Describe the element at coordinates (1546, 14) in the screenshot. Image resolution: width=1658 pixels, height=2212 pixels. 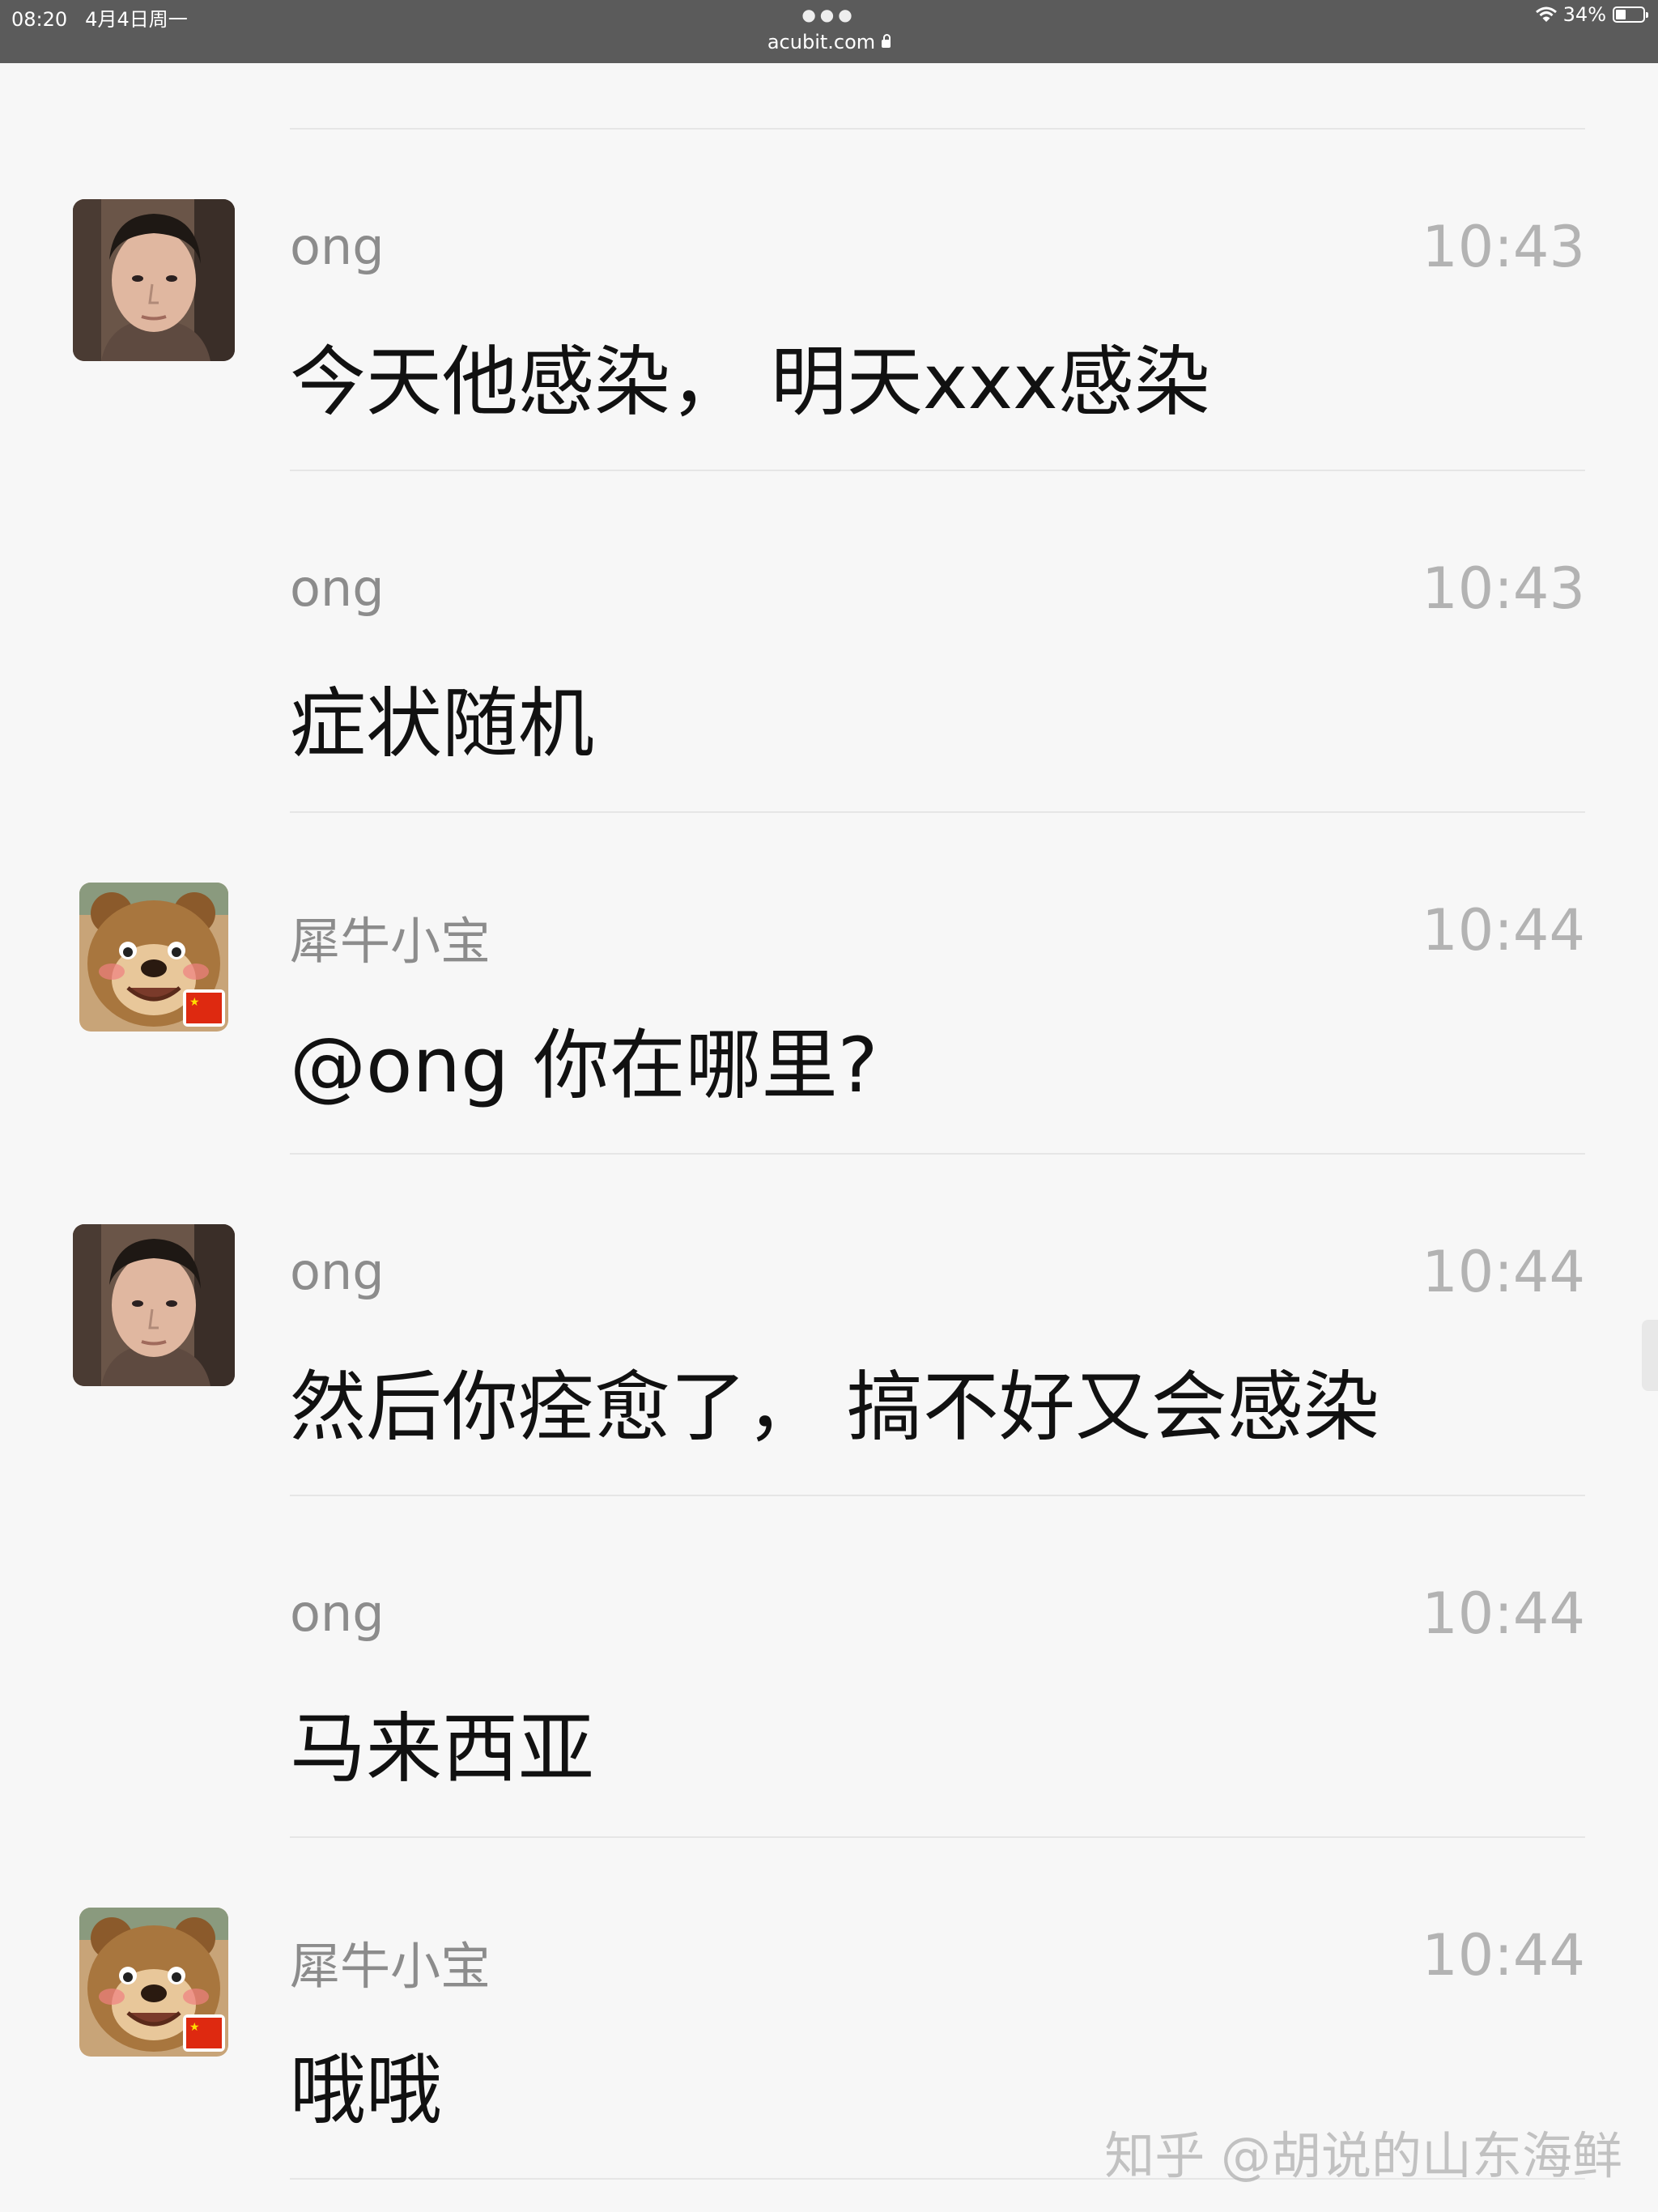
I see `wifi-icon` at that location.